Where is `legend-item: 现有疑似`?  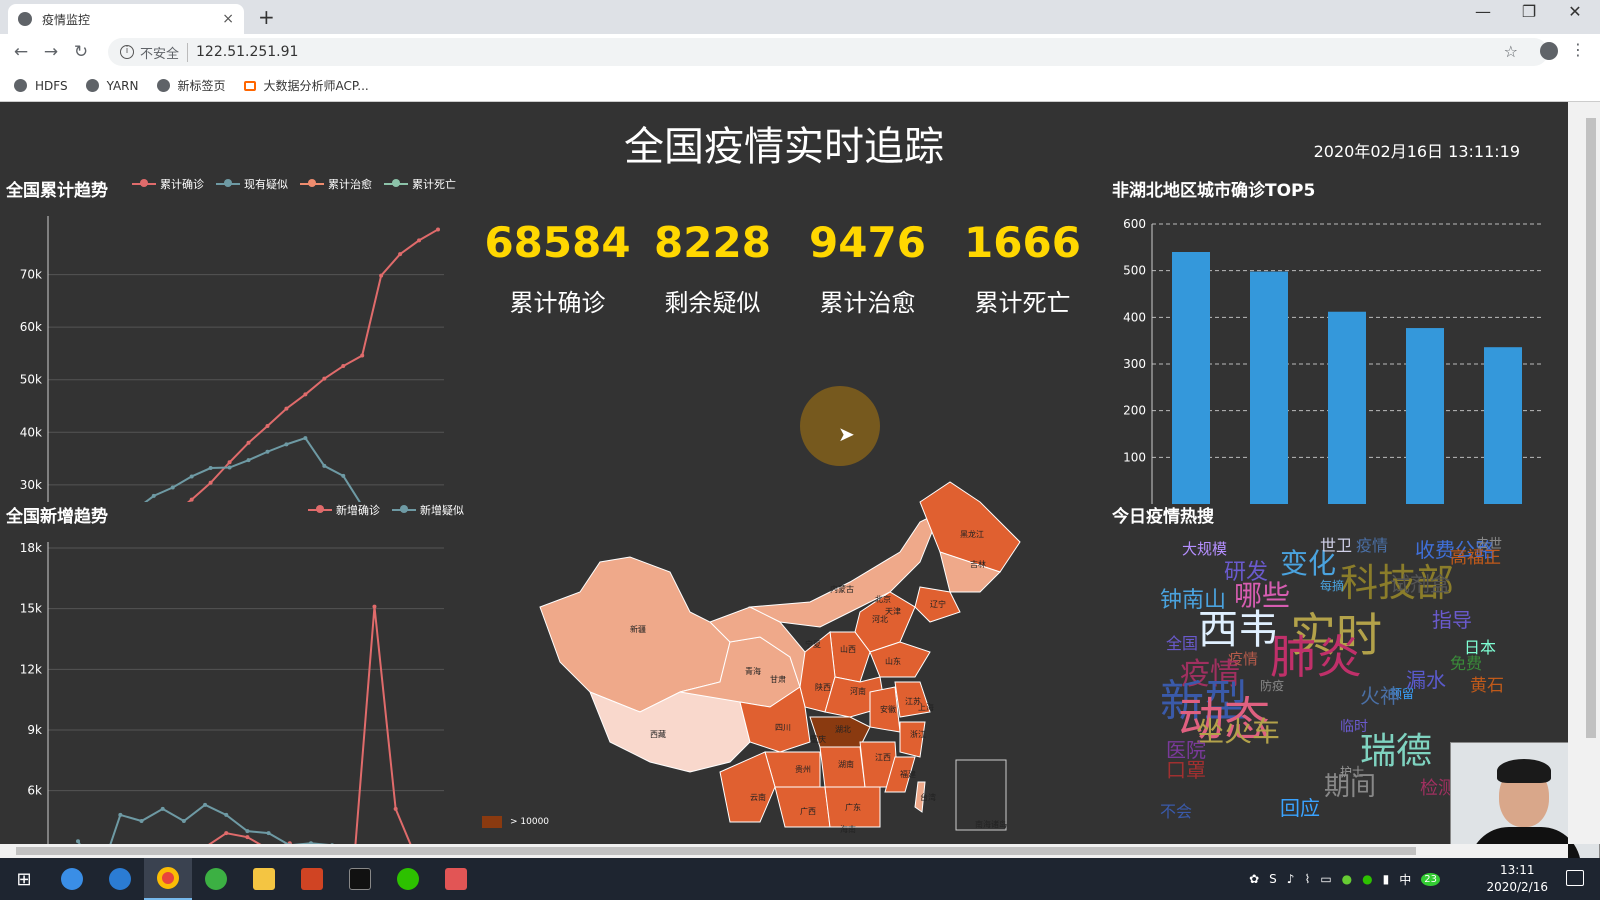
legend-item: 现有疑似 is located at coordinates (252, 184).